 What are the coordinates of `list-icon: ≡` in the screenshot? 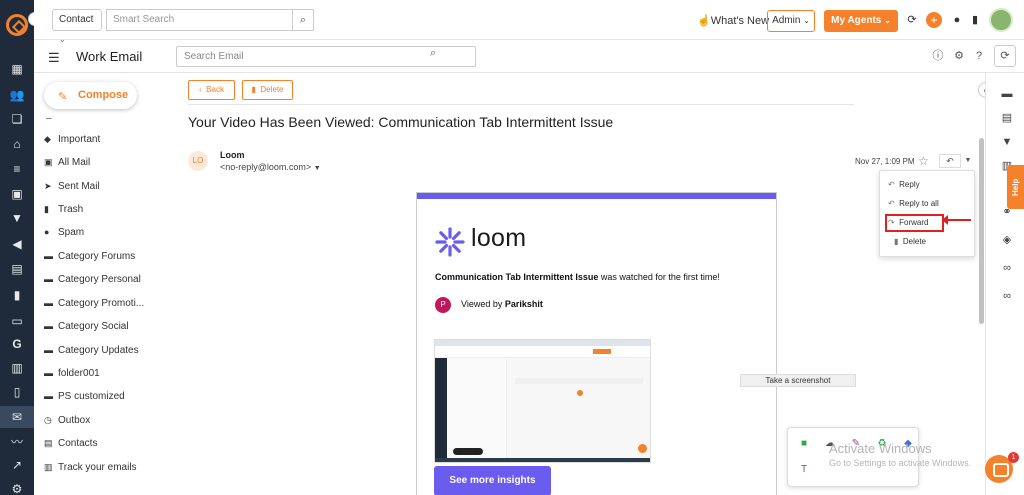 It's located at (17, 169).